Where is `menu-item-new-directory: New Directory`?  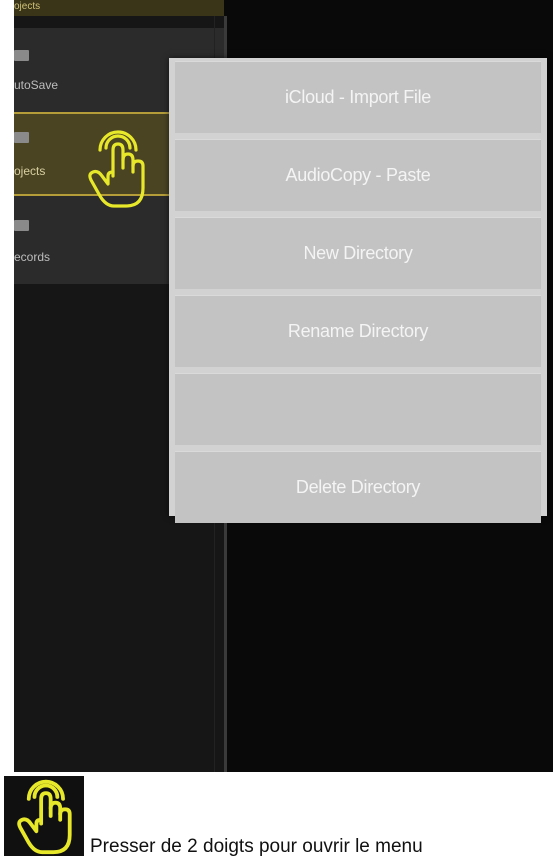 menu-item-new-directory: New Directory is located at coordinates (358, 253).